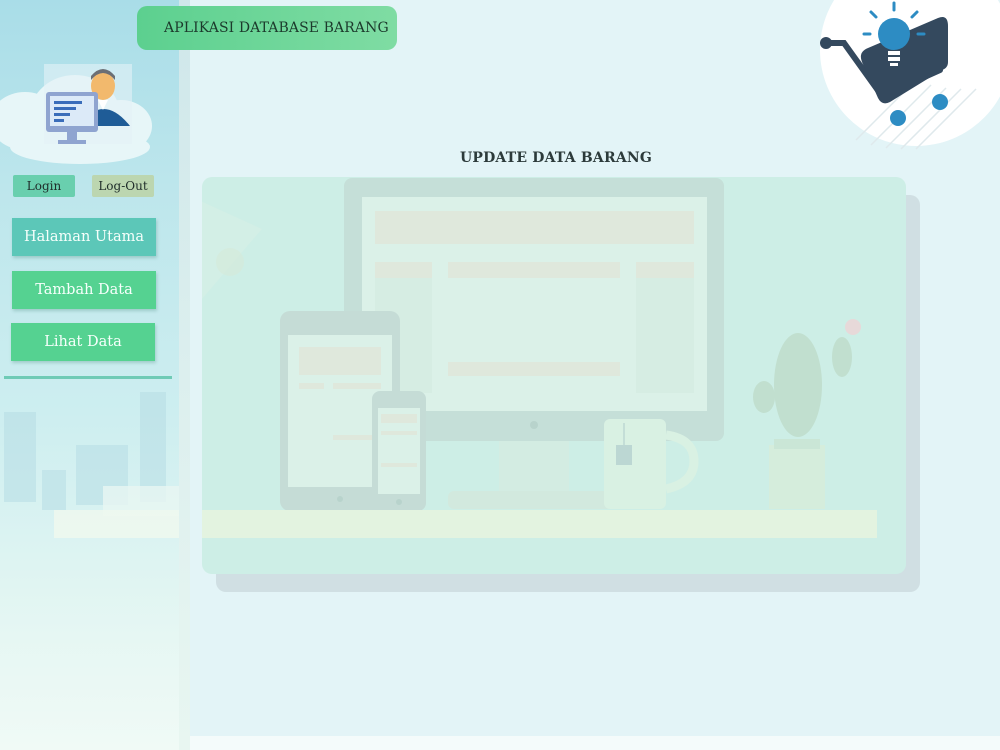 The width and height of the screenshot is (1000, 750). Describe the element at coordinates (88, 104) in the screenshot. I see `user-computer-icon` at that location.